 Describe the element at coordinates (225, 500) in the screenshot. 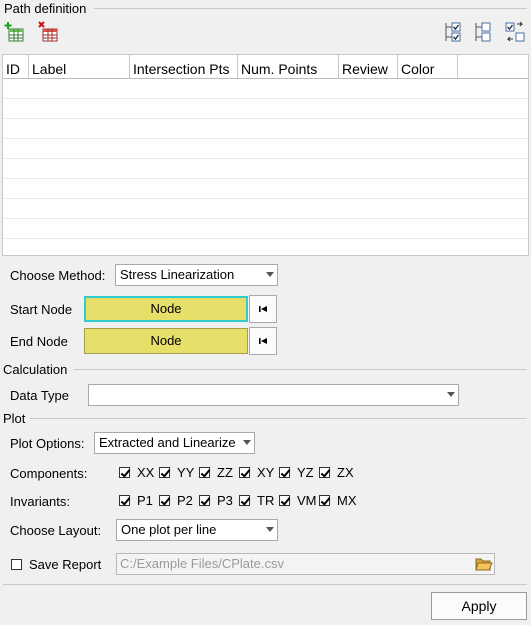

I see `invariants-label-2: P3` at that location.